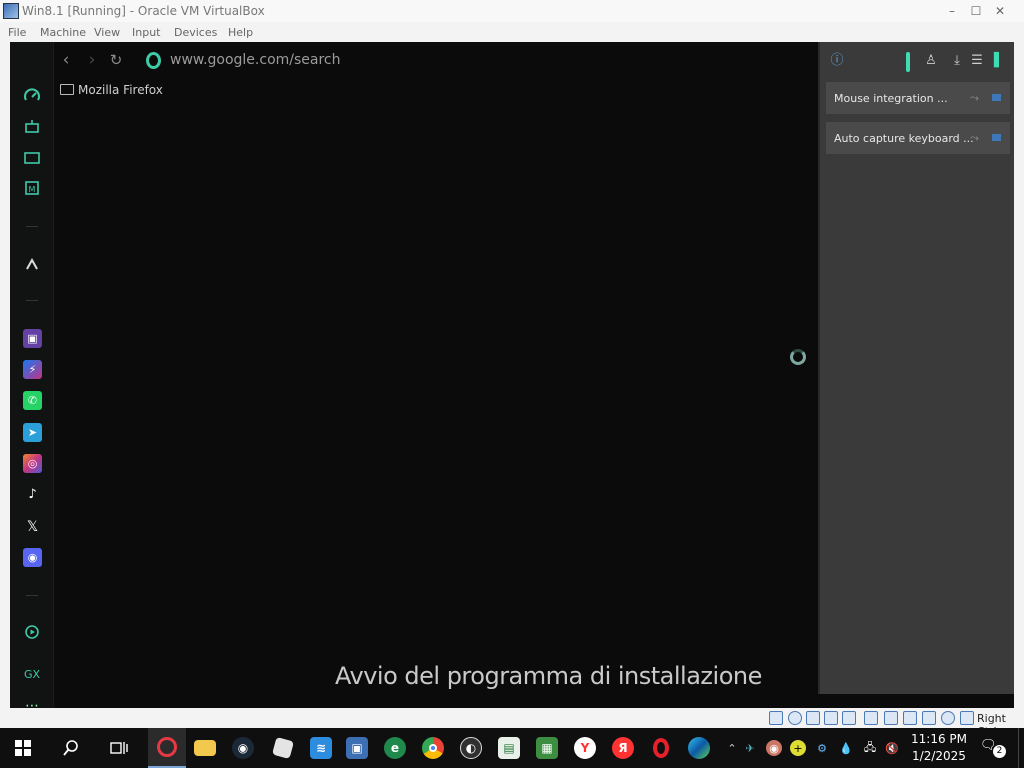 Image resolution: width=1024 pixels, height=768 pixels. What do you see at coordinates (813, 718) in the screenshot?
I see `audio-icon` at bounding box center [813, 718].